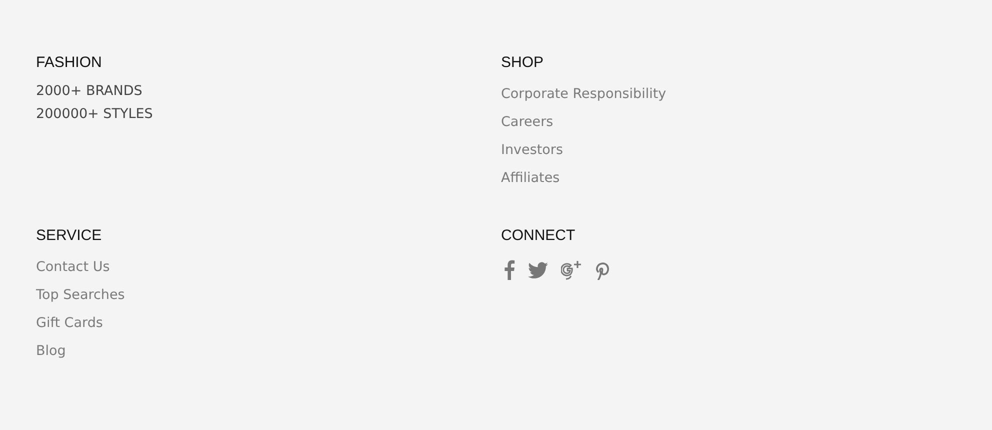 The width and height of the screenshot is (992, 430). I want to click on section-heading: CONNECT, so click(538, 236).